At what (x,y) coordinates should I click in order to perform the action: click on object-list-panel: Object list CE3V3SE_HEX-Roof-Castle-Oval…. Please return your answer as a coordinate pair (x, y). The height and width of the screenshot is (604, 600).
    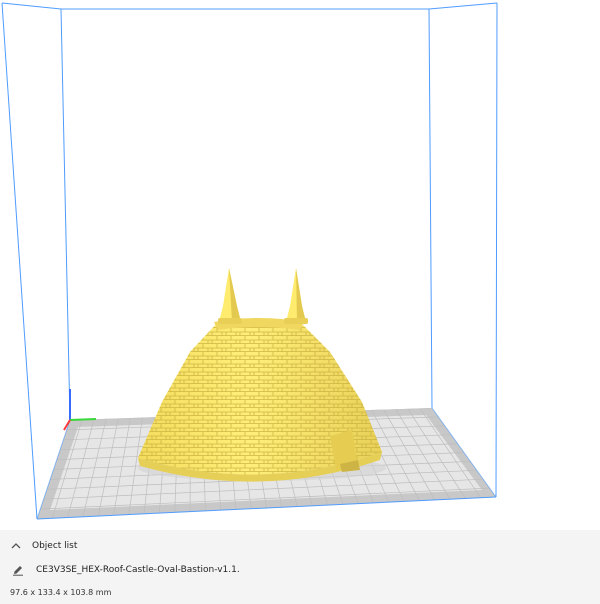
    Looking at the image, I should click on (300, 567).